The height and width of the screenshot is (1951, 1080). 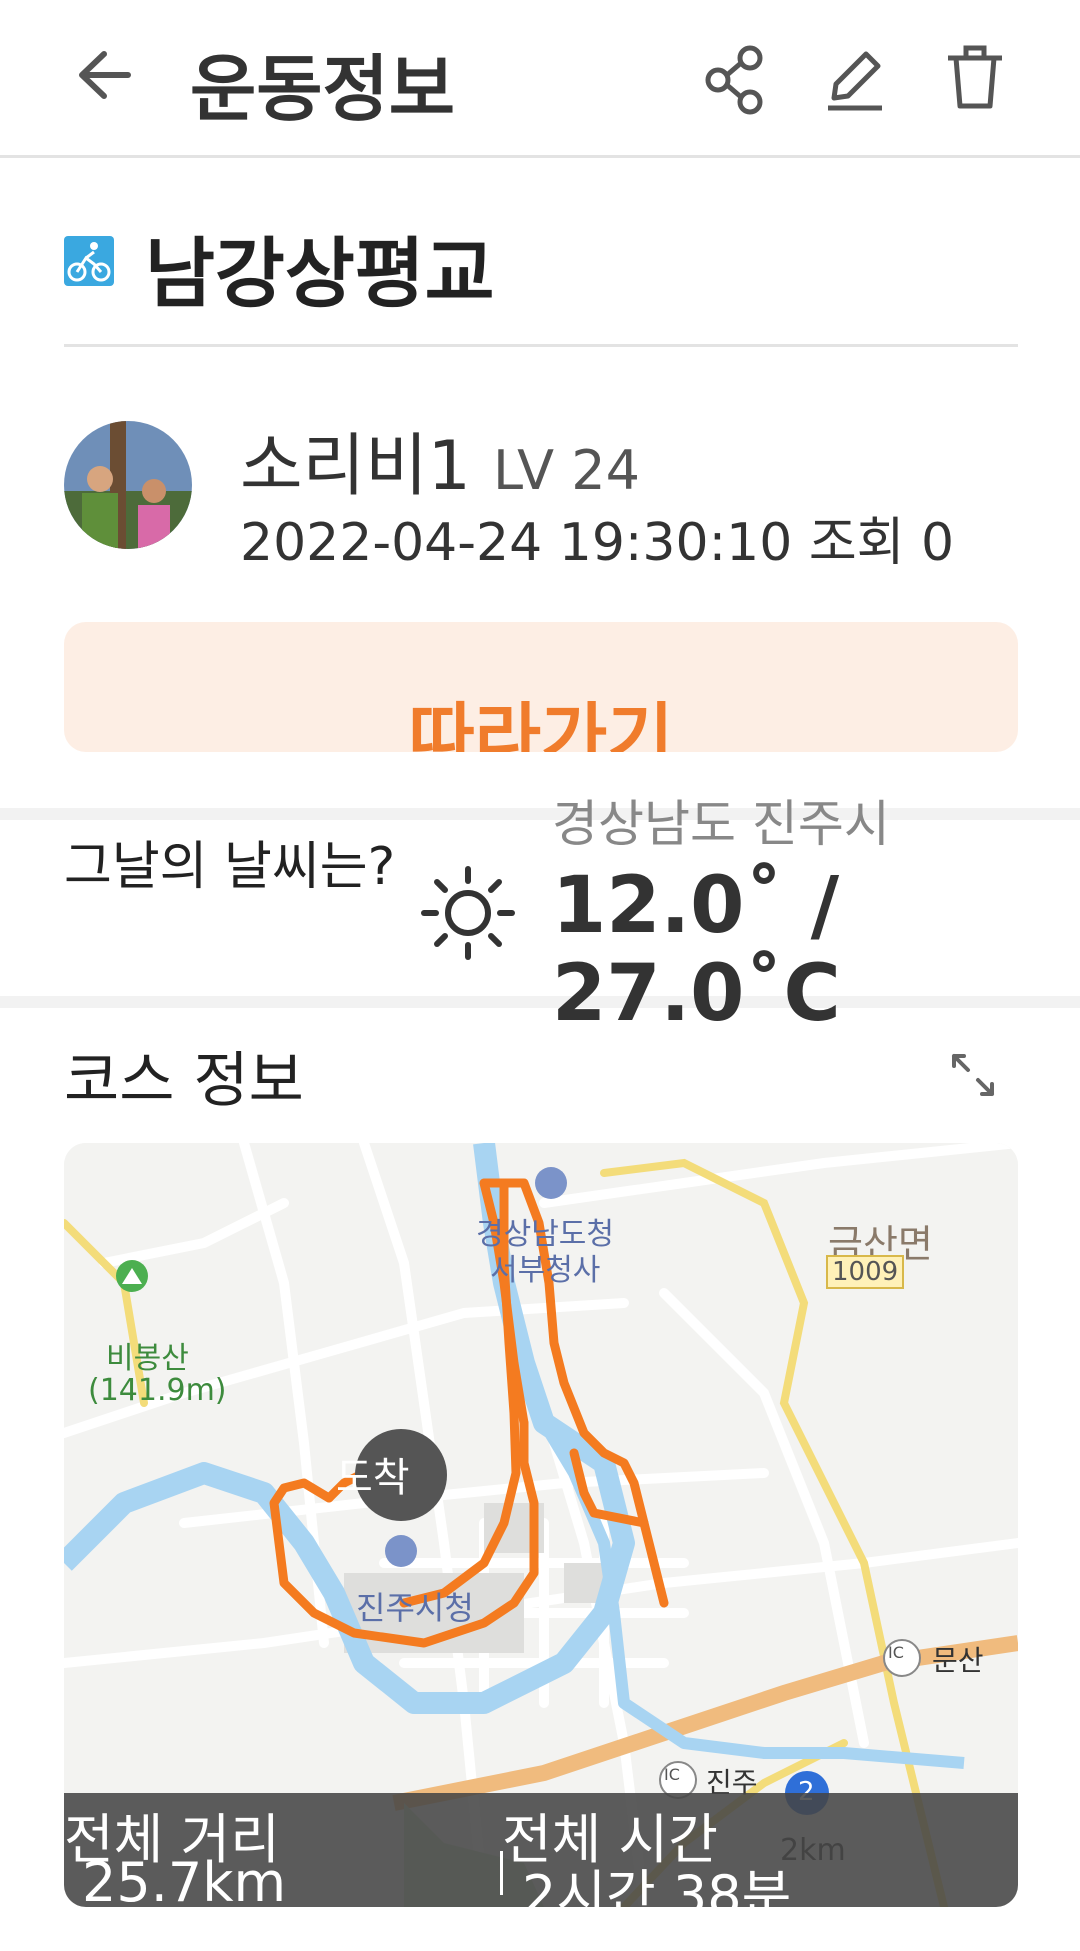 What do you see at coordinates (516, 543) in the screenshot?
I see `post-datetime: 2022-04-24 19:30:10` at bounding box center [516, 543].